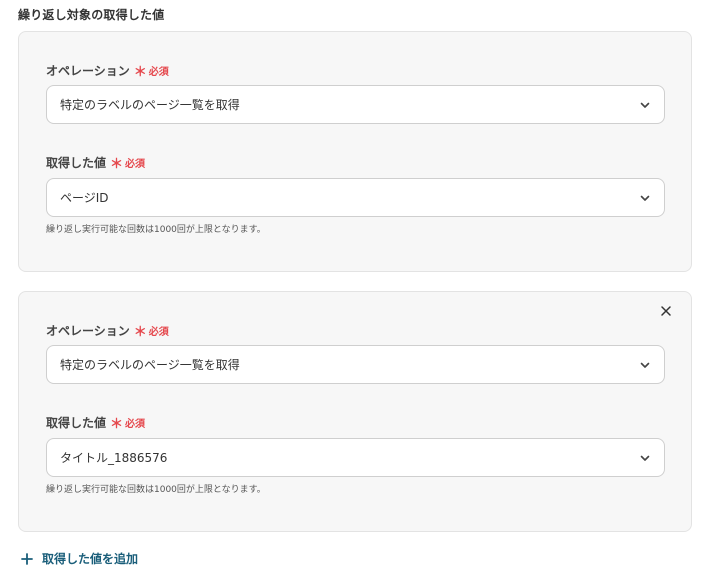 Image resolution: width=707 pixels, height=580 pixels. Describe the element at coordinates (355, 457) in the screenshot. I see `value-select: タイトル_1886576` at that location.